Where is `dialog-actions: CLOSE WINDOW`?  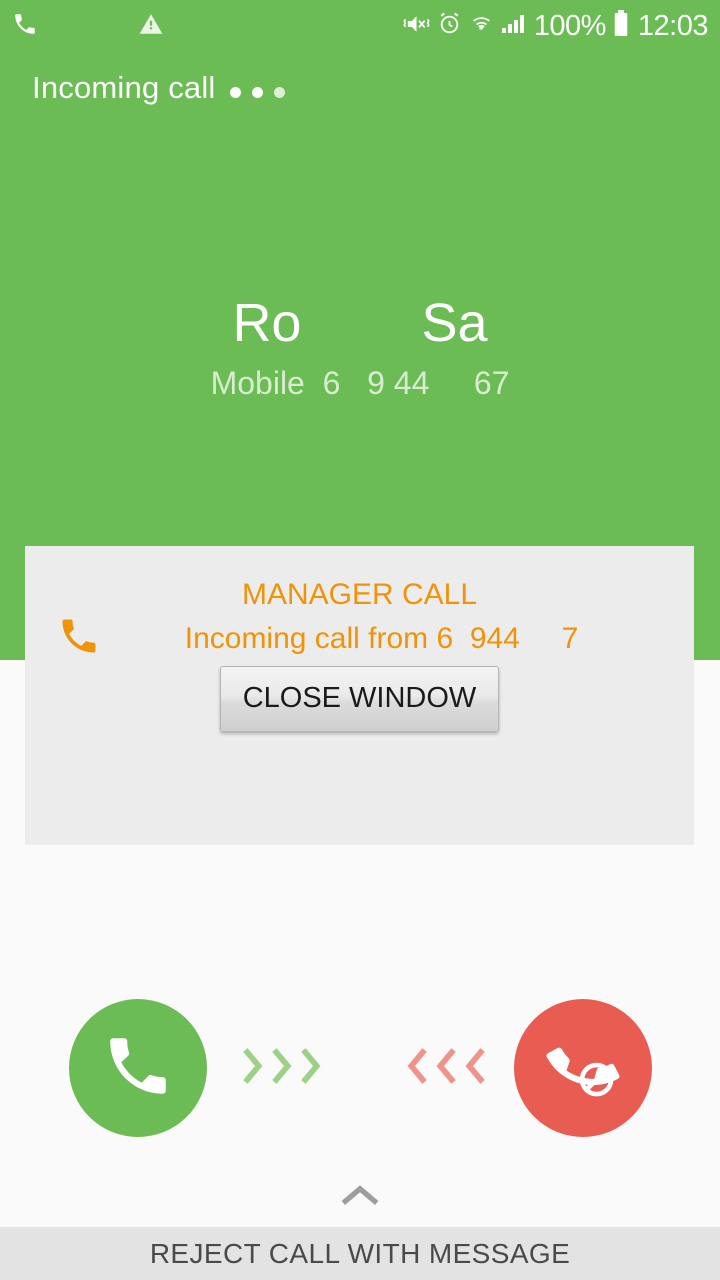
dialog-actions: CLOSE WINDOW is located at coordinates (359, 699).